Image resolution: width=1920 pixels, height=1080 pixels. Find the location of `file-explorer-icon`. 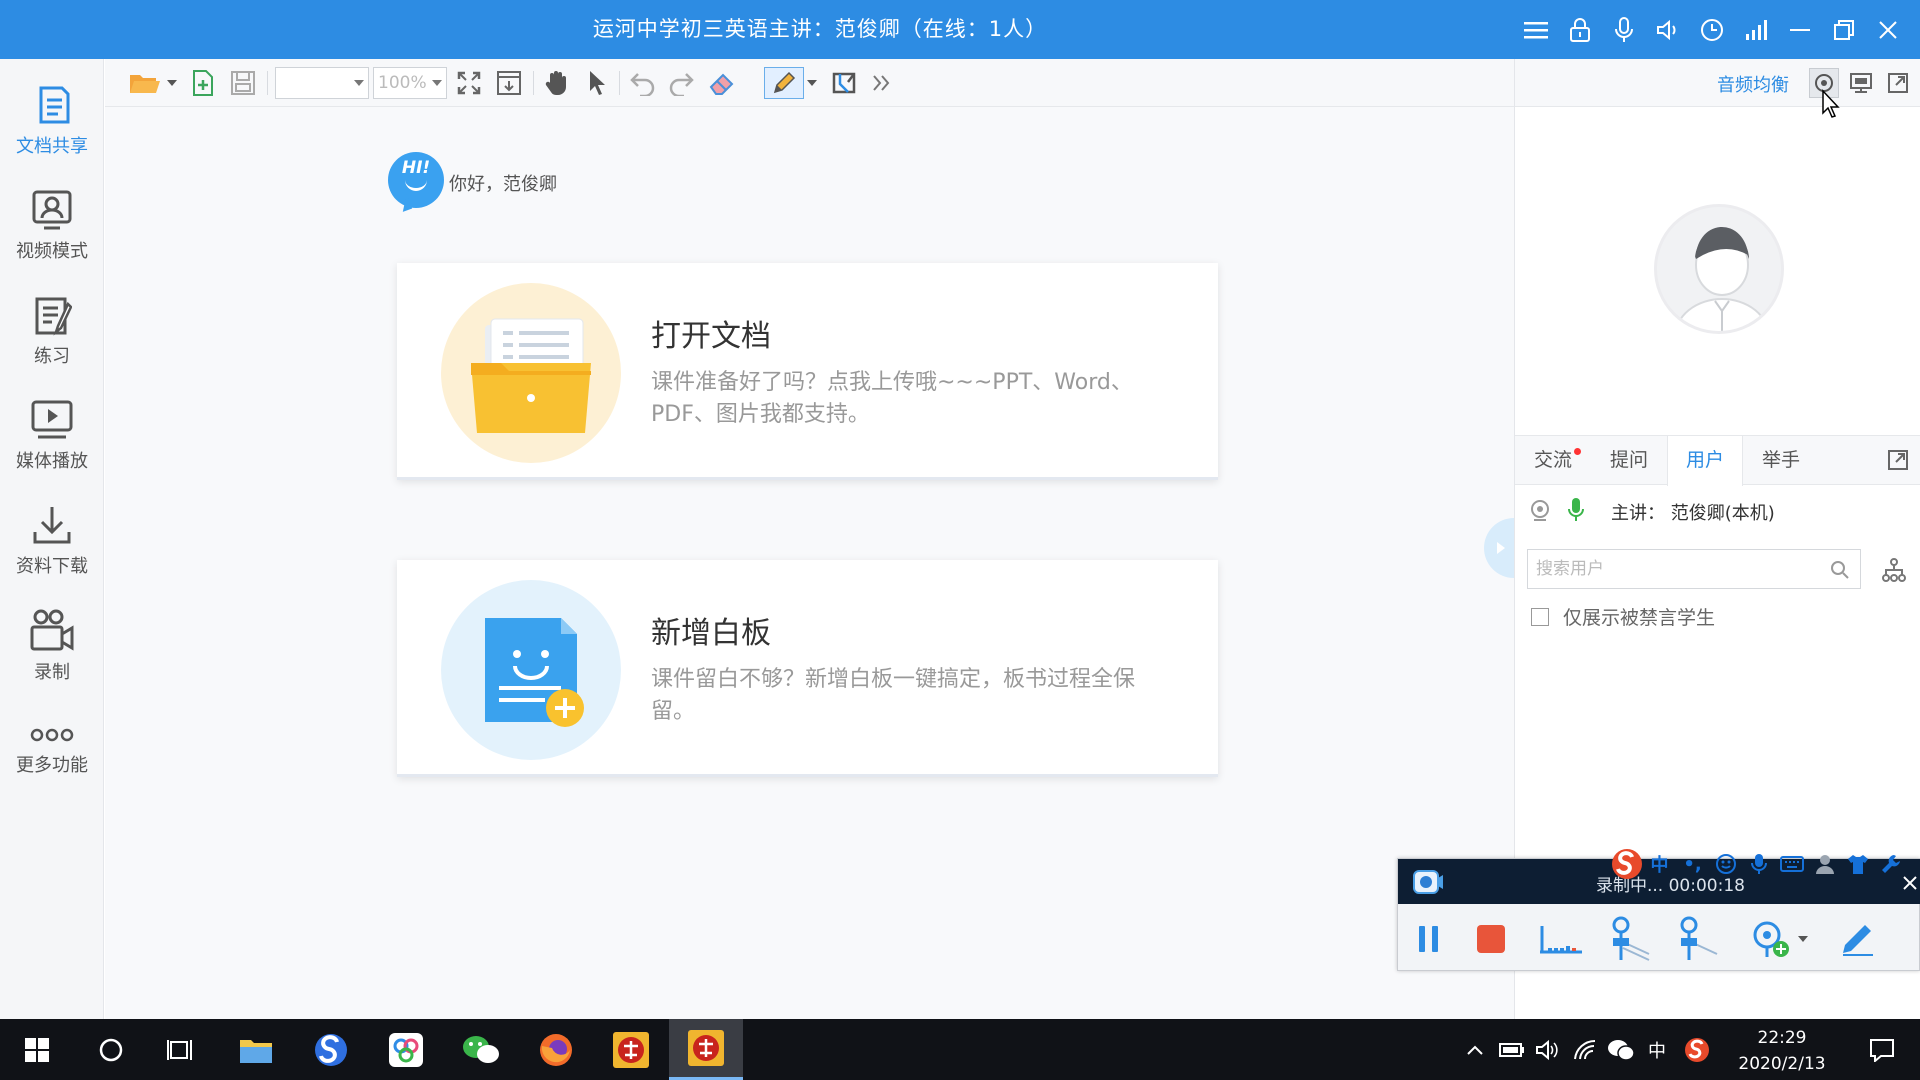

file-explorer-icon is located at coordinates (256, 1049).